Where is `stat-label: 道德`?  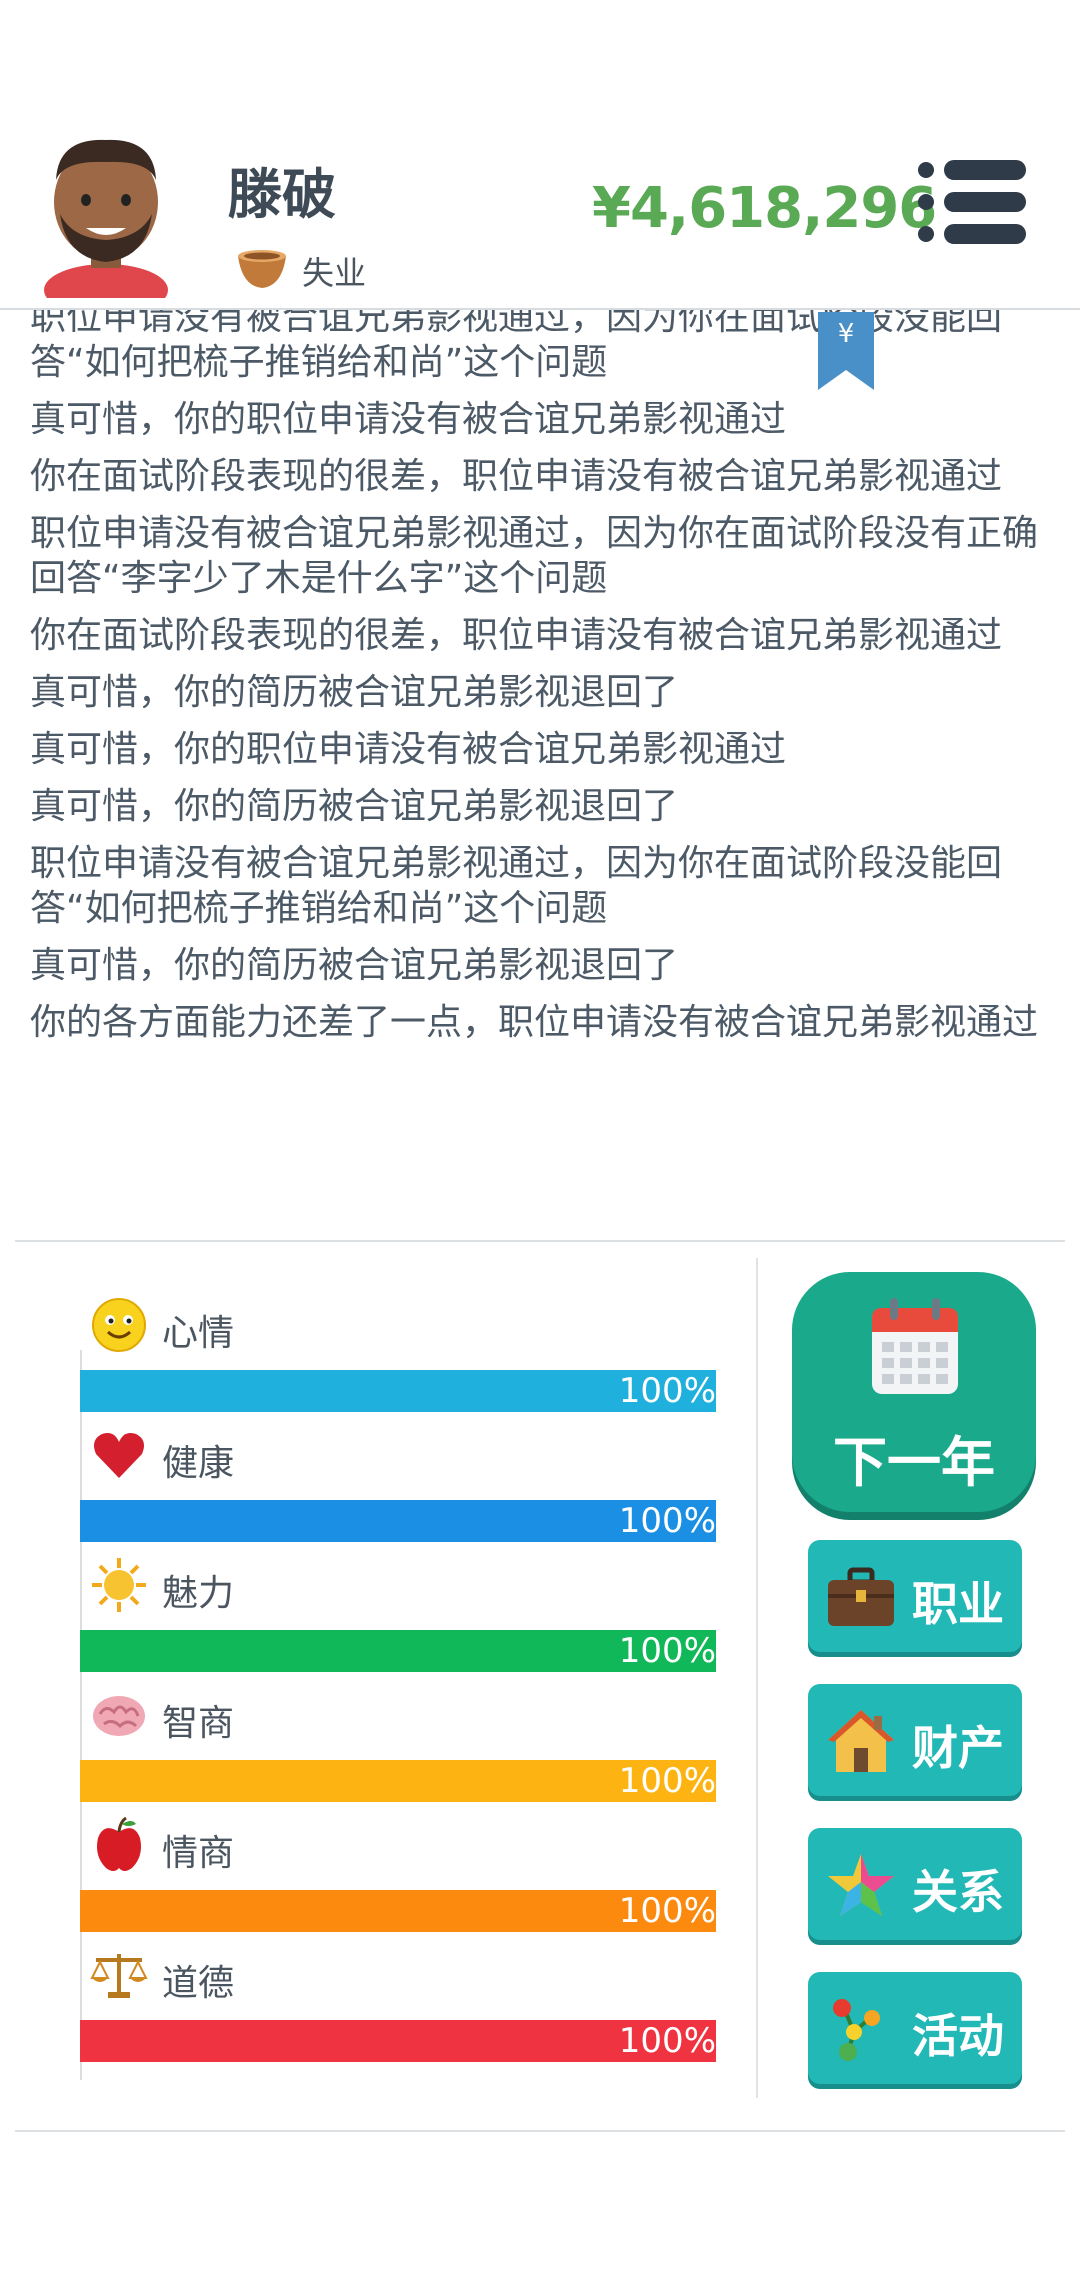
stat-label: 道德 is located at coordinates (198, 1983).